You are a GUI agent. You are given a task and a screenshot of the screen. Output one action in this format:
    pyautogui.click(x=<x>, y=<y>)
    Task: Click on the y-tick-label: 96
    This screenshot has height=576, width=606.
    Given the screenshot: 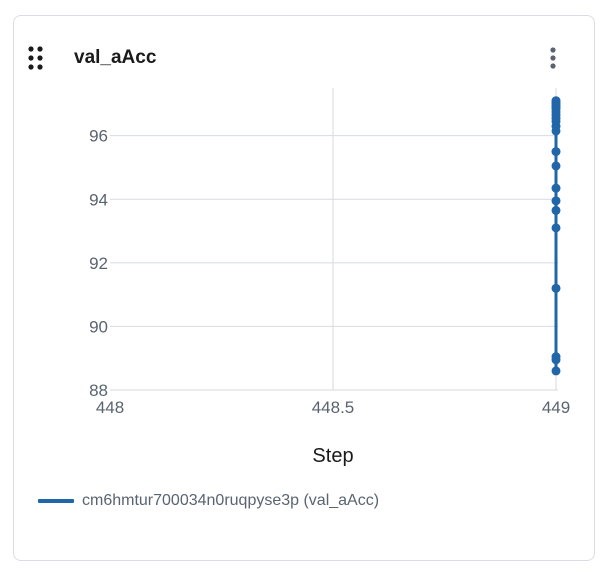 What is the action you would take?
    pyautogui.click(x=98, y=136)
    